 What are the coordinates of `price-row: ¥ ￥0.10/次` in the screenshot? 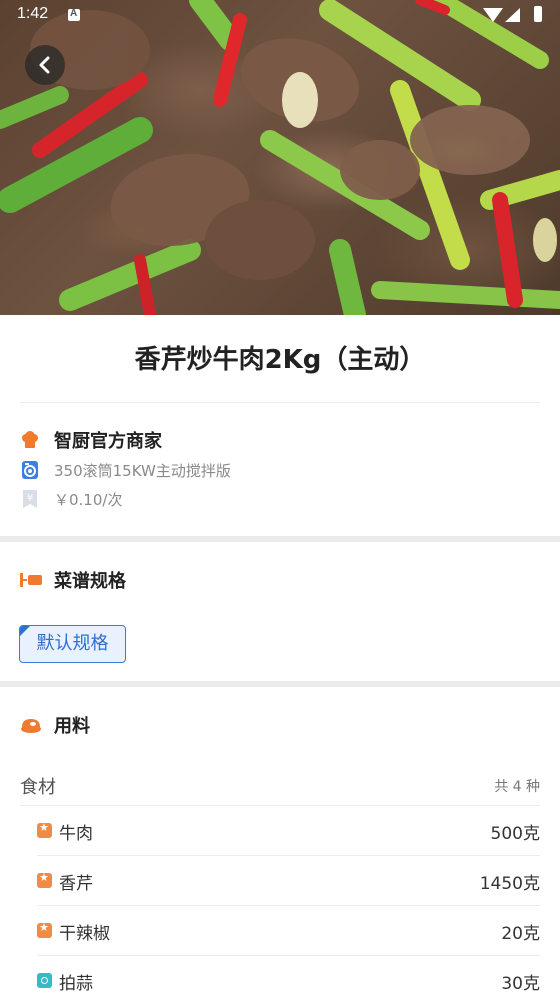 It's located at (71, 499).